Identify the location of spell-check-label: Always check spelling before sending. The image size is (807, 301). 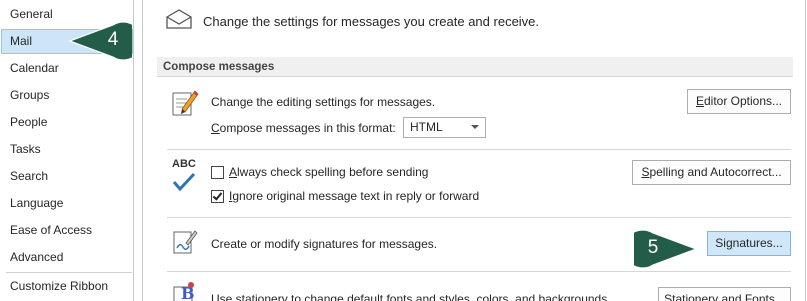
(328, 172).